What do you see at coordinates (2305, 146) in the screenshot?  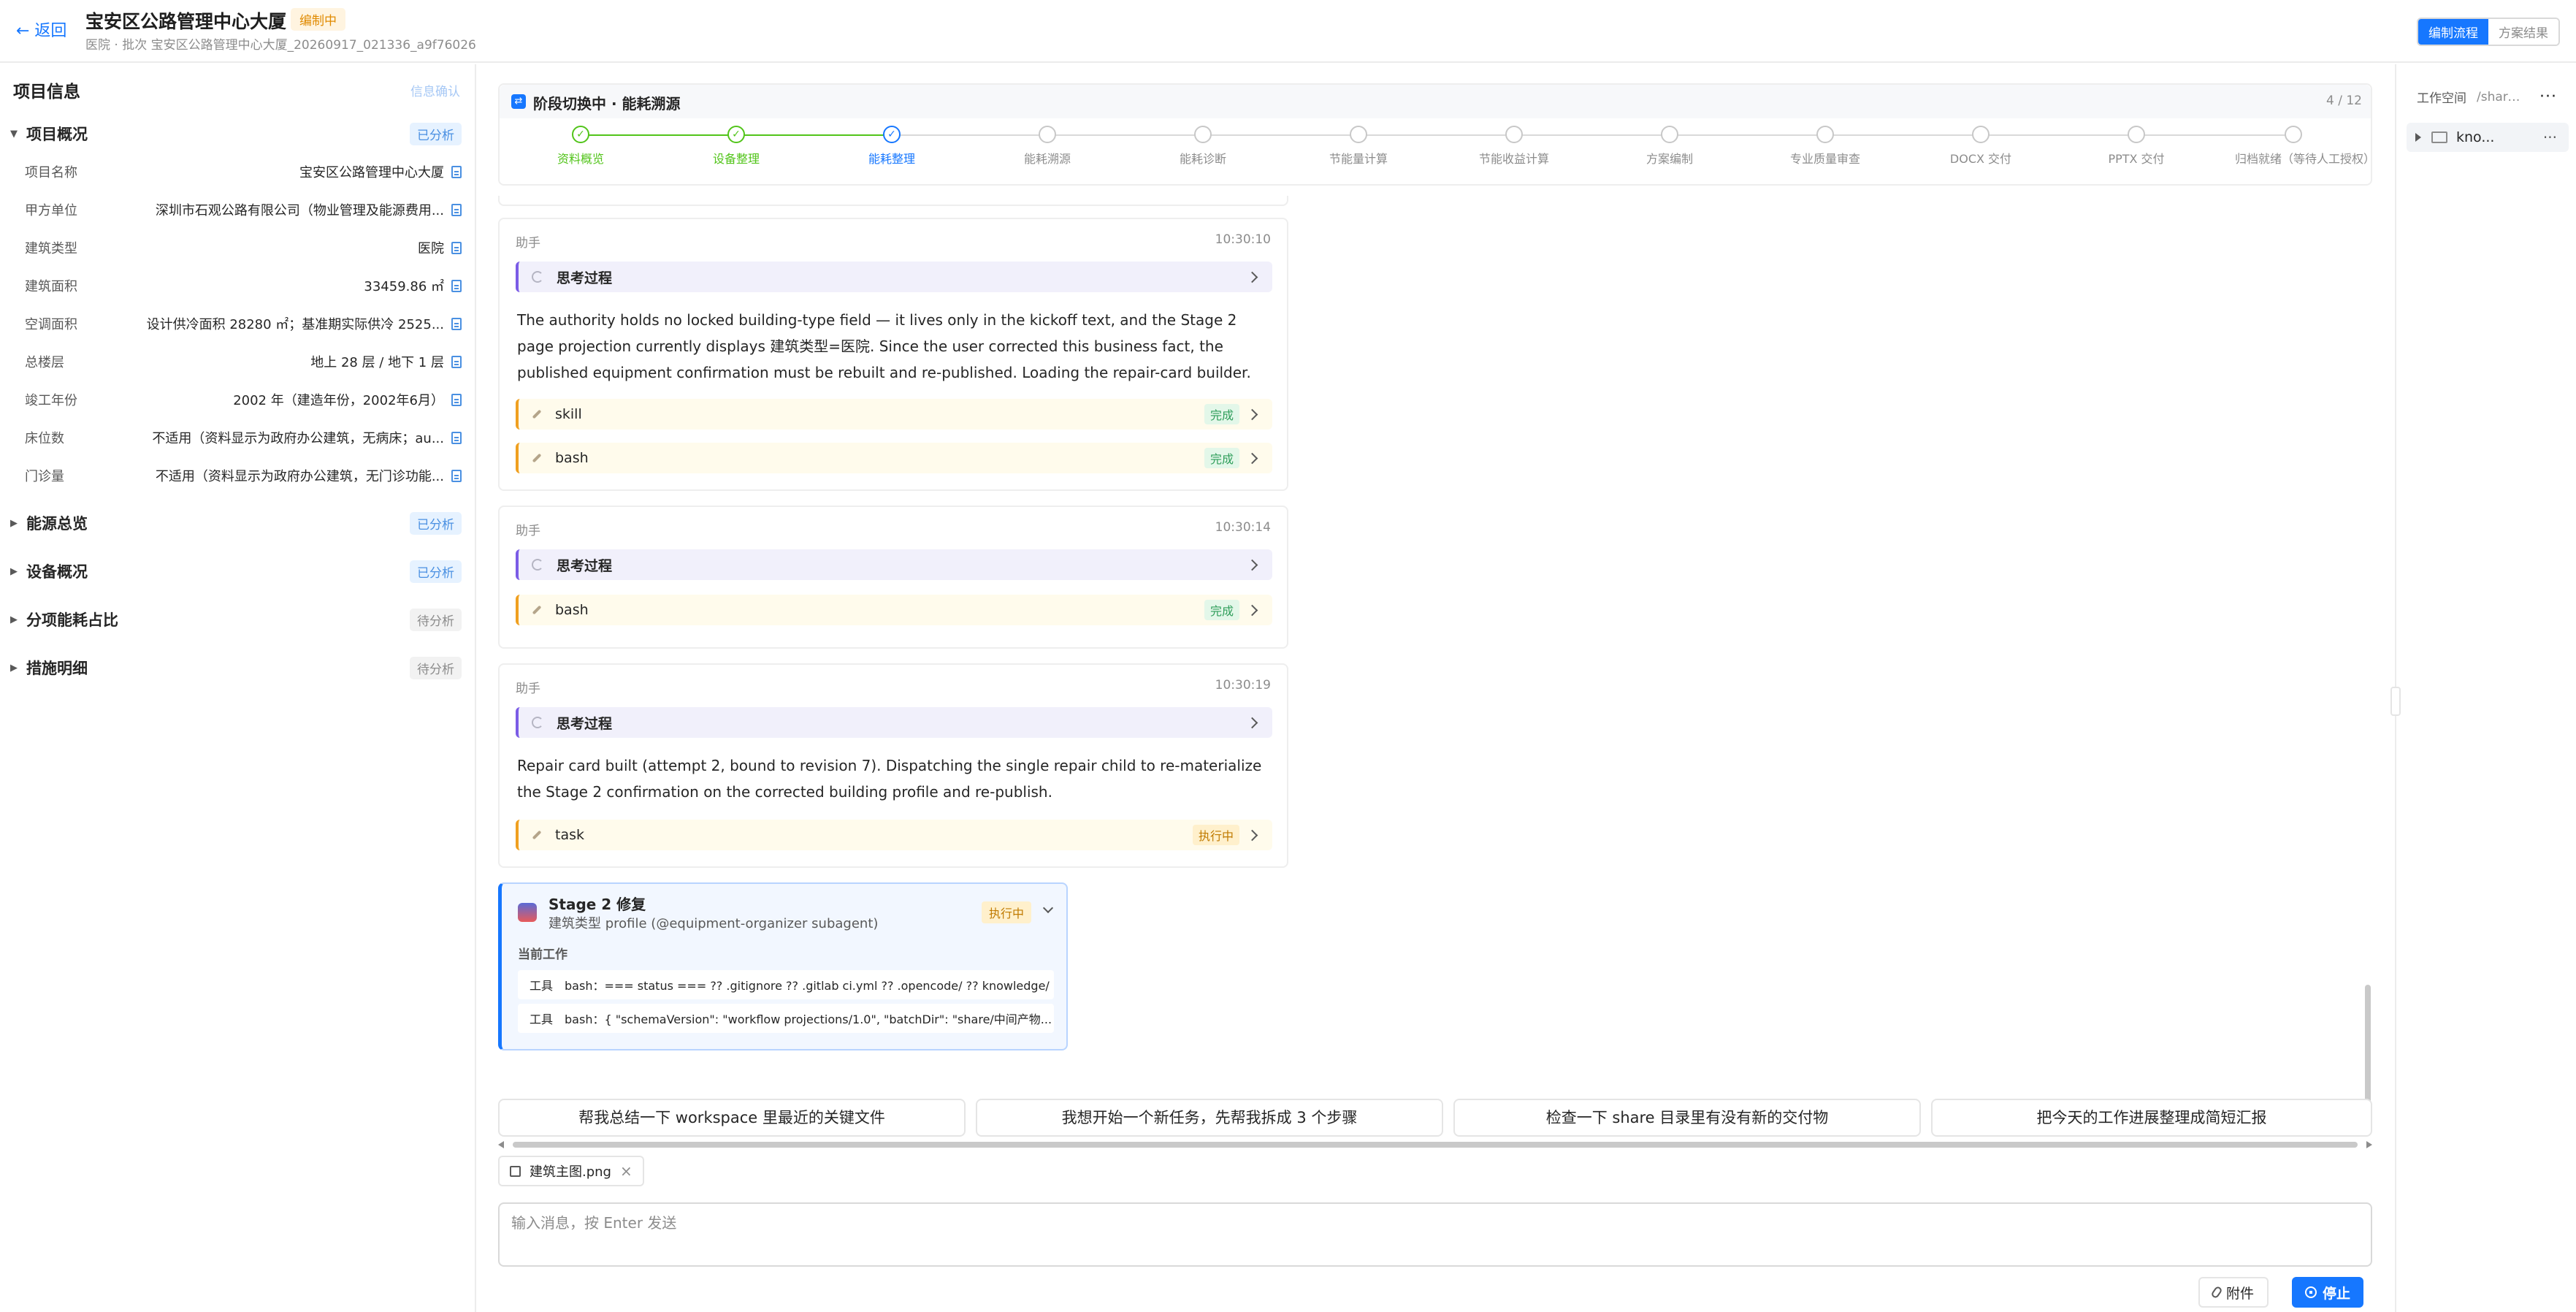 I see `step-12: 归档就绪（等待人工授权）` at bounding box center [2305, 146].